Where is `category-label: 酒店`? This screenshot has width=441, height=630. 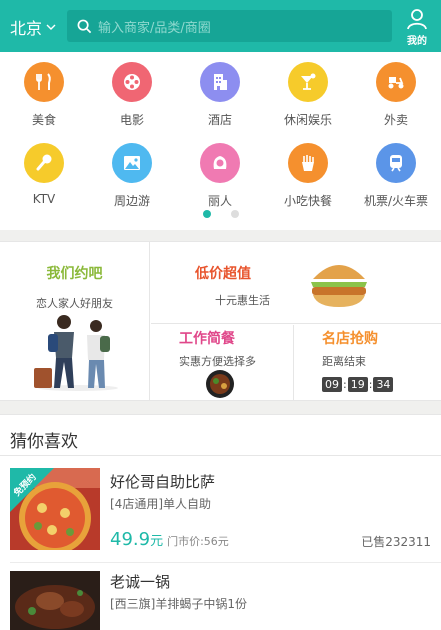
category-label: 酒店 is located at coordinates (219, 120).